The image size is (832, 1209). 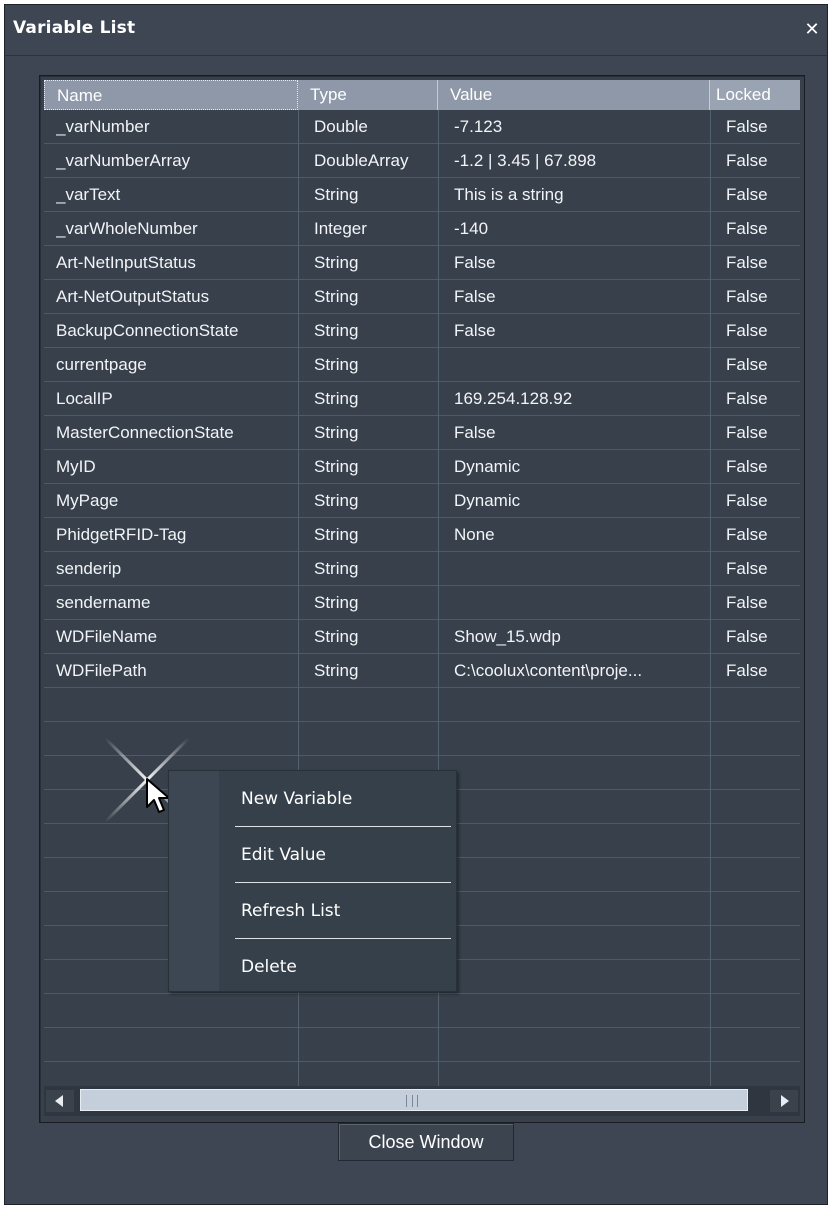 What do you see at coordinates (513, 398) in the screenshot?
I see `cell-value: 169.254.128.92` at bounding box center [513, 398].